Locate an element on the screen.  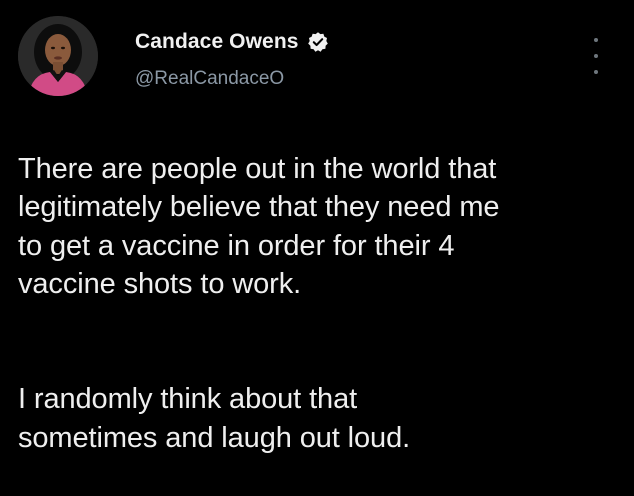
avatar is located at coordinates (58, 56).